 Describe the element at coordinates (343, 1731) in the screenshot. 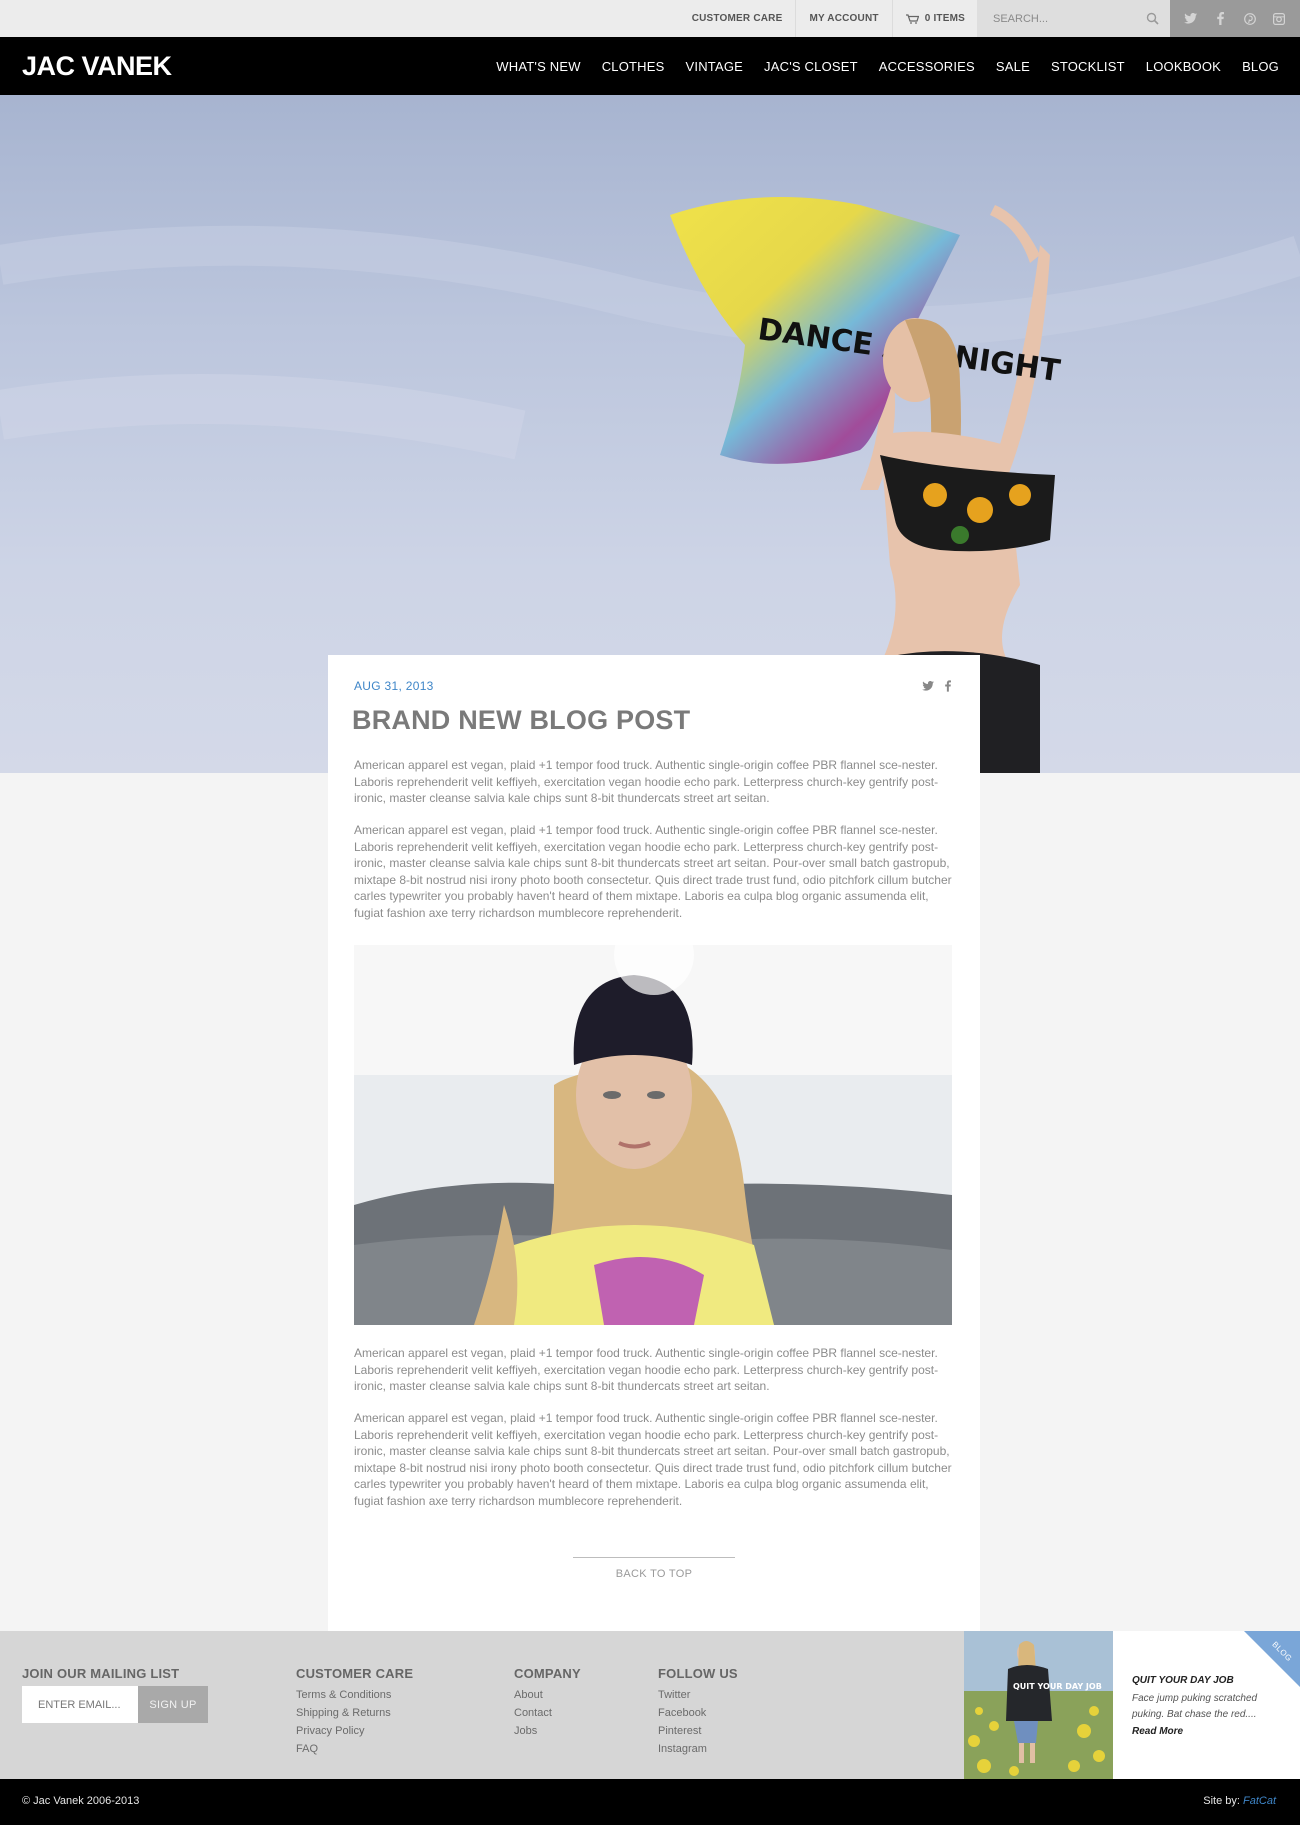

I see `privacy-link: Privacy Policy` at that location.